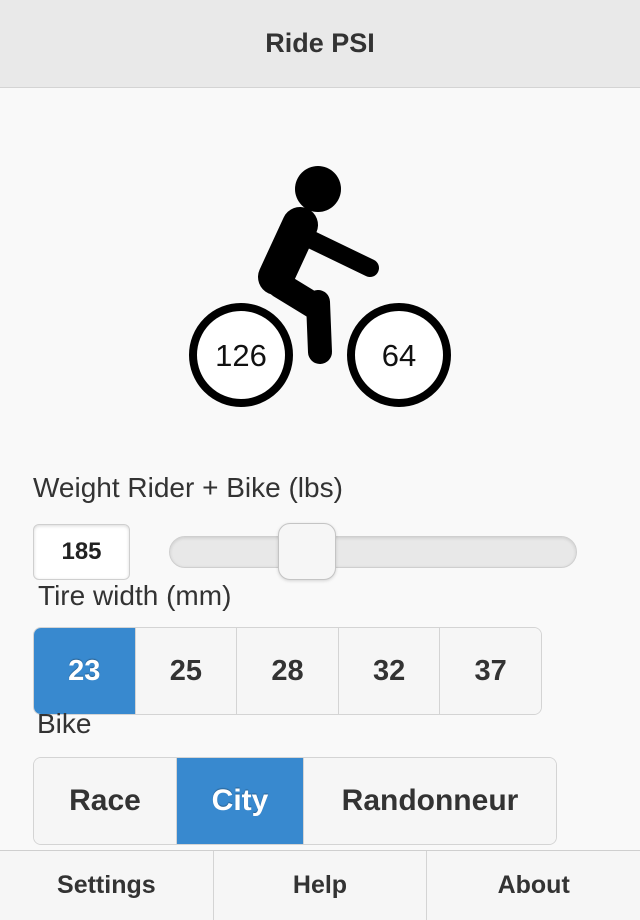 The height and width of the screenshot is (920, 640). I want to click on rear-pressure: 126, so click(241, 355).